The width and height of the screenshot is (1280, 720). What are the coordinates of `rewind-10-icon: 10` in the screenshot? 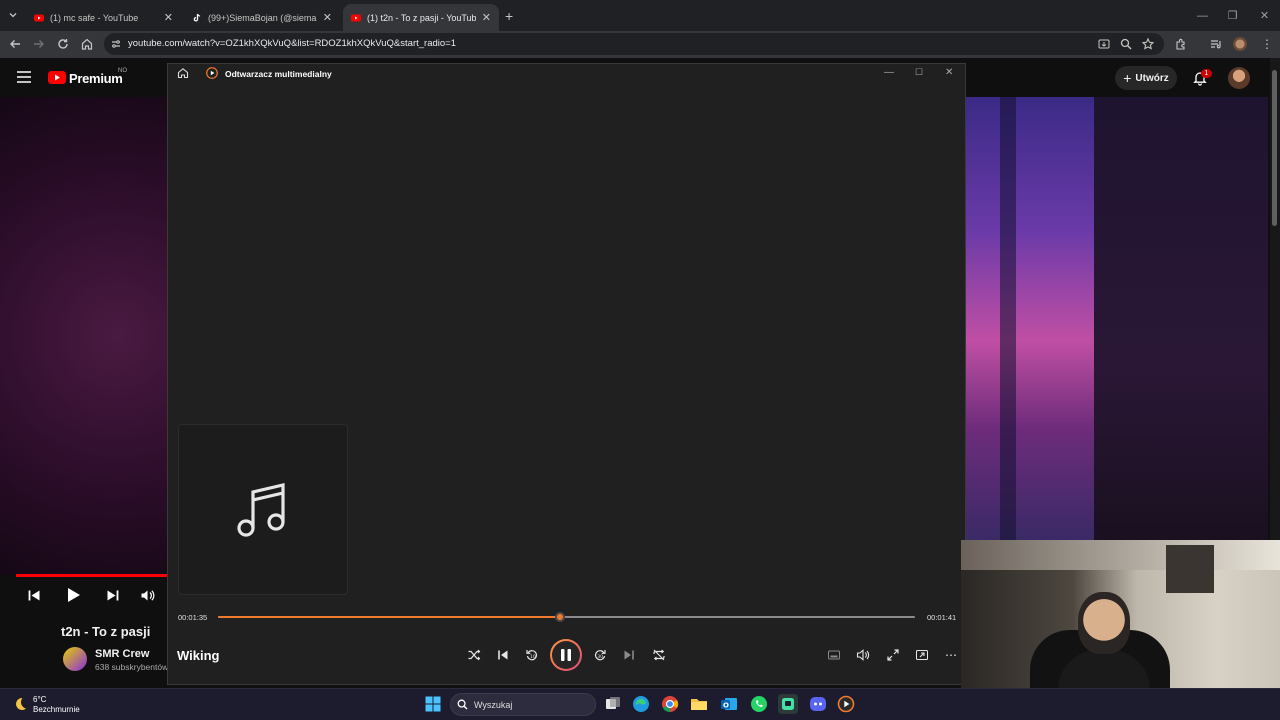 It's located at (532, 655).